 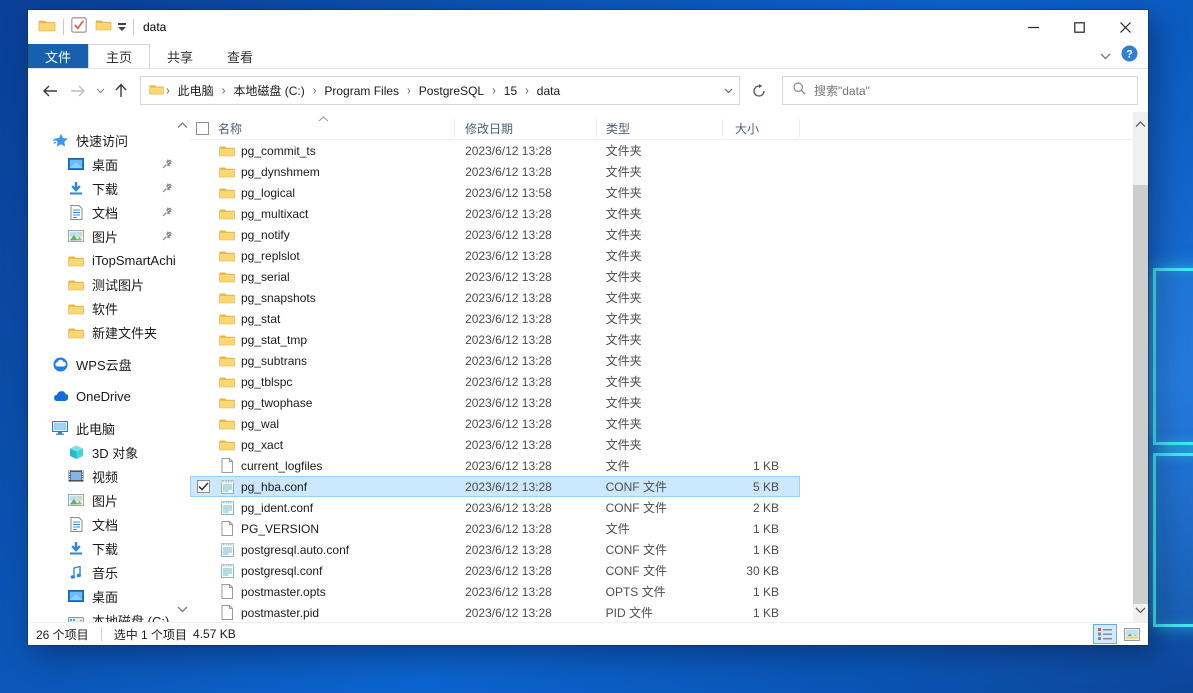 What do you see at coordinates (1129, 56) in the screenshot?
I see `help-icon: ?` at bounding box center [1129, 56].